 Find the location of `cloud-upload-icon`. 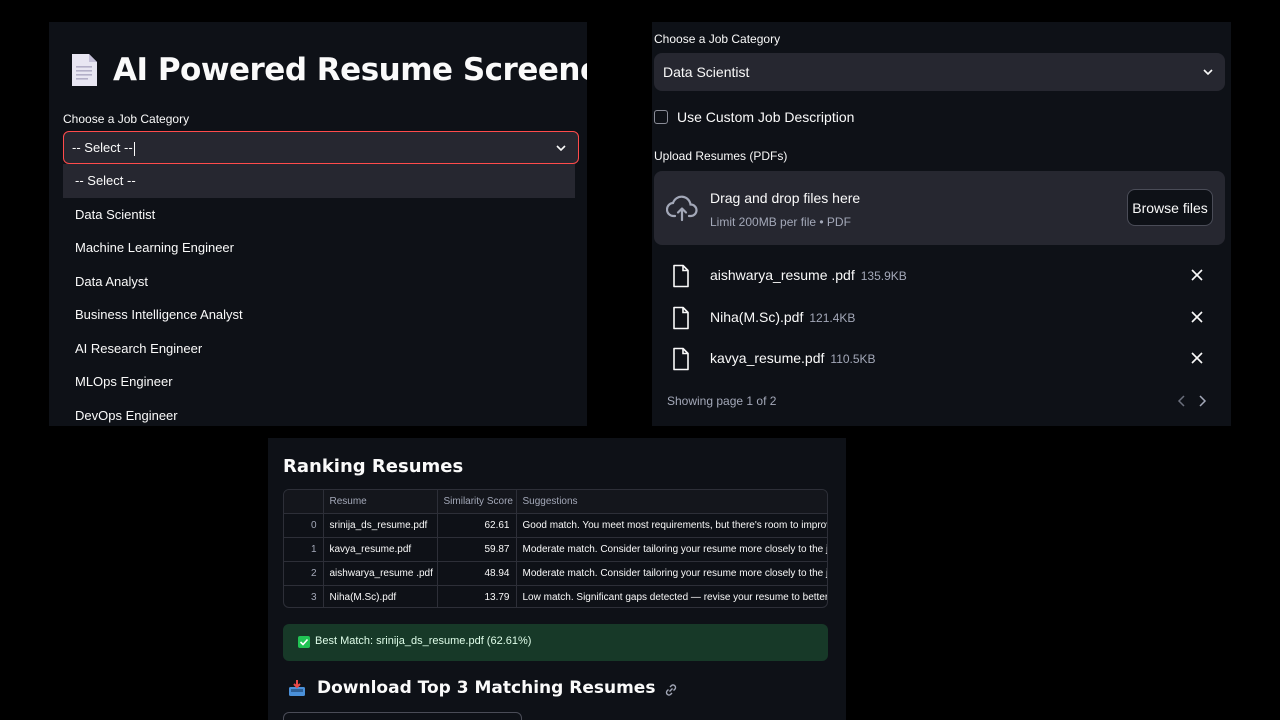

cloud-upload-icon is located at coordinates (682, 208).